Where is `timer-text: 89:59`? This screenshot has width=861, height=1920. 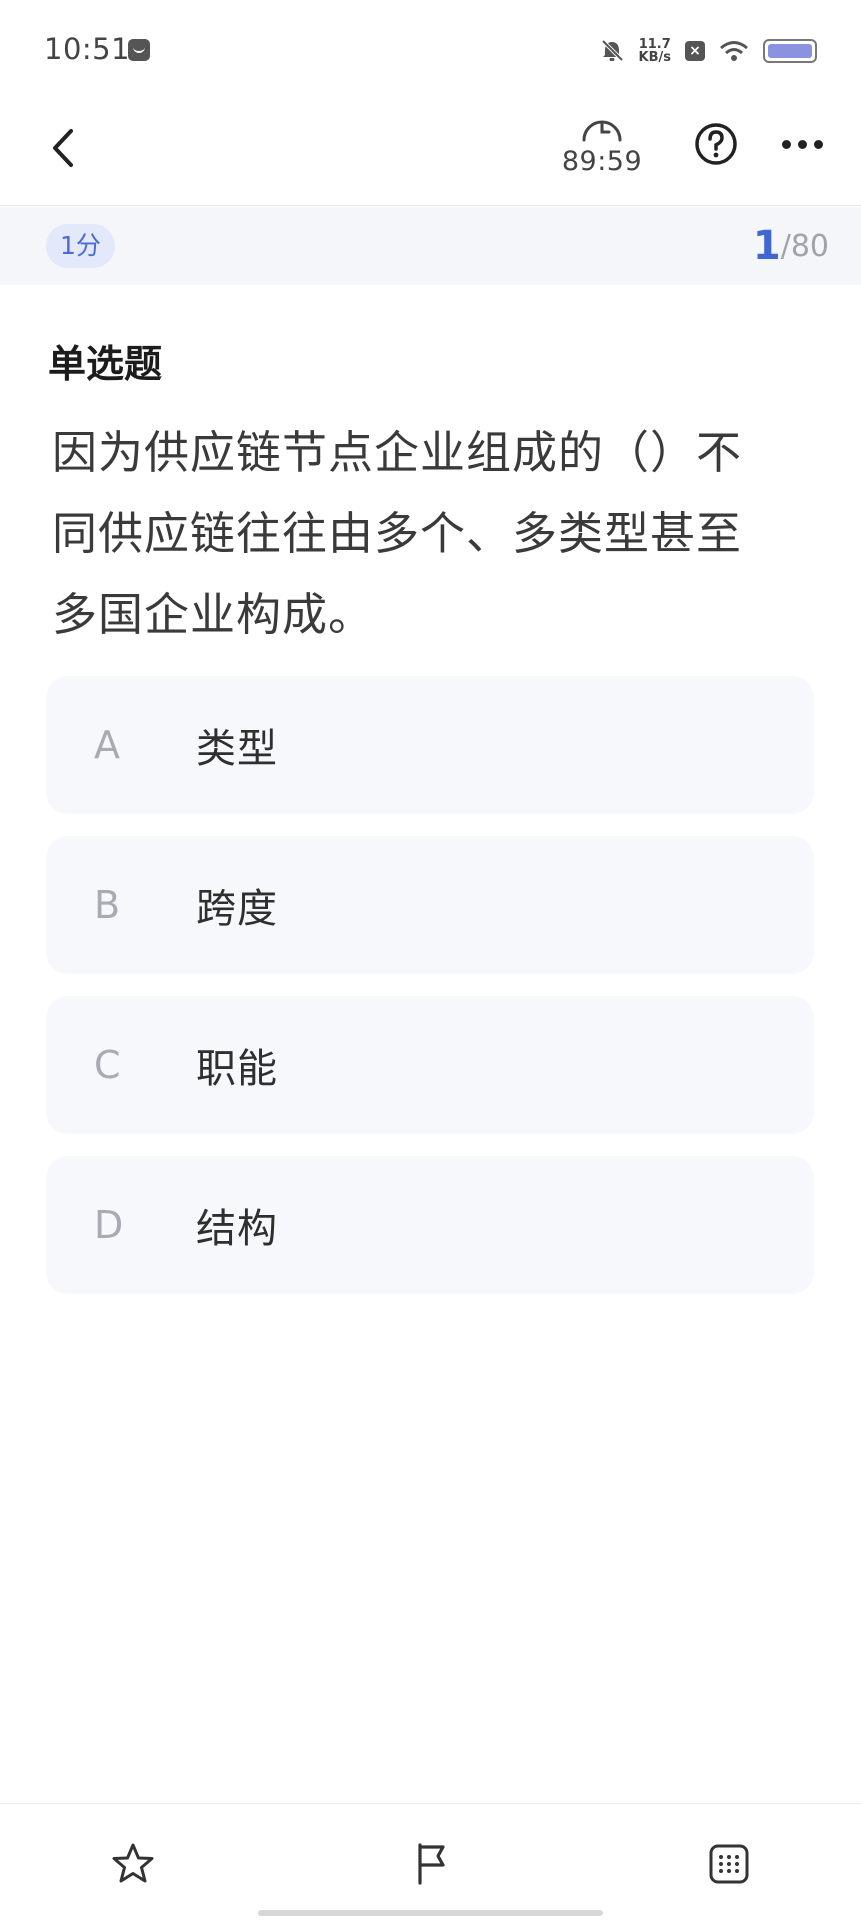
timer-text: 89:59 is located at coordinates (602, 161).